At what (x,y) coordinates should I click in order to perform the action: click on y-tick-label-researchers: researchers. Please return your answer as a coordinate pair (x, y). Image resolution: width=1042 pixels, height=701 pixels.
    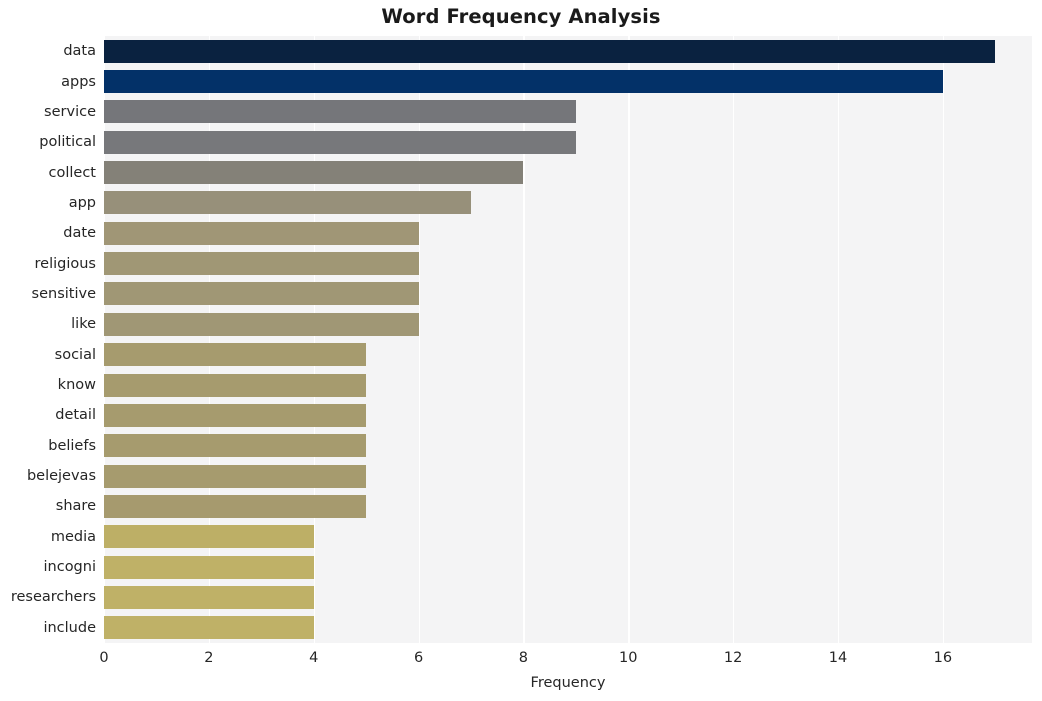
    Looking at the image, I should click on (53, 597).